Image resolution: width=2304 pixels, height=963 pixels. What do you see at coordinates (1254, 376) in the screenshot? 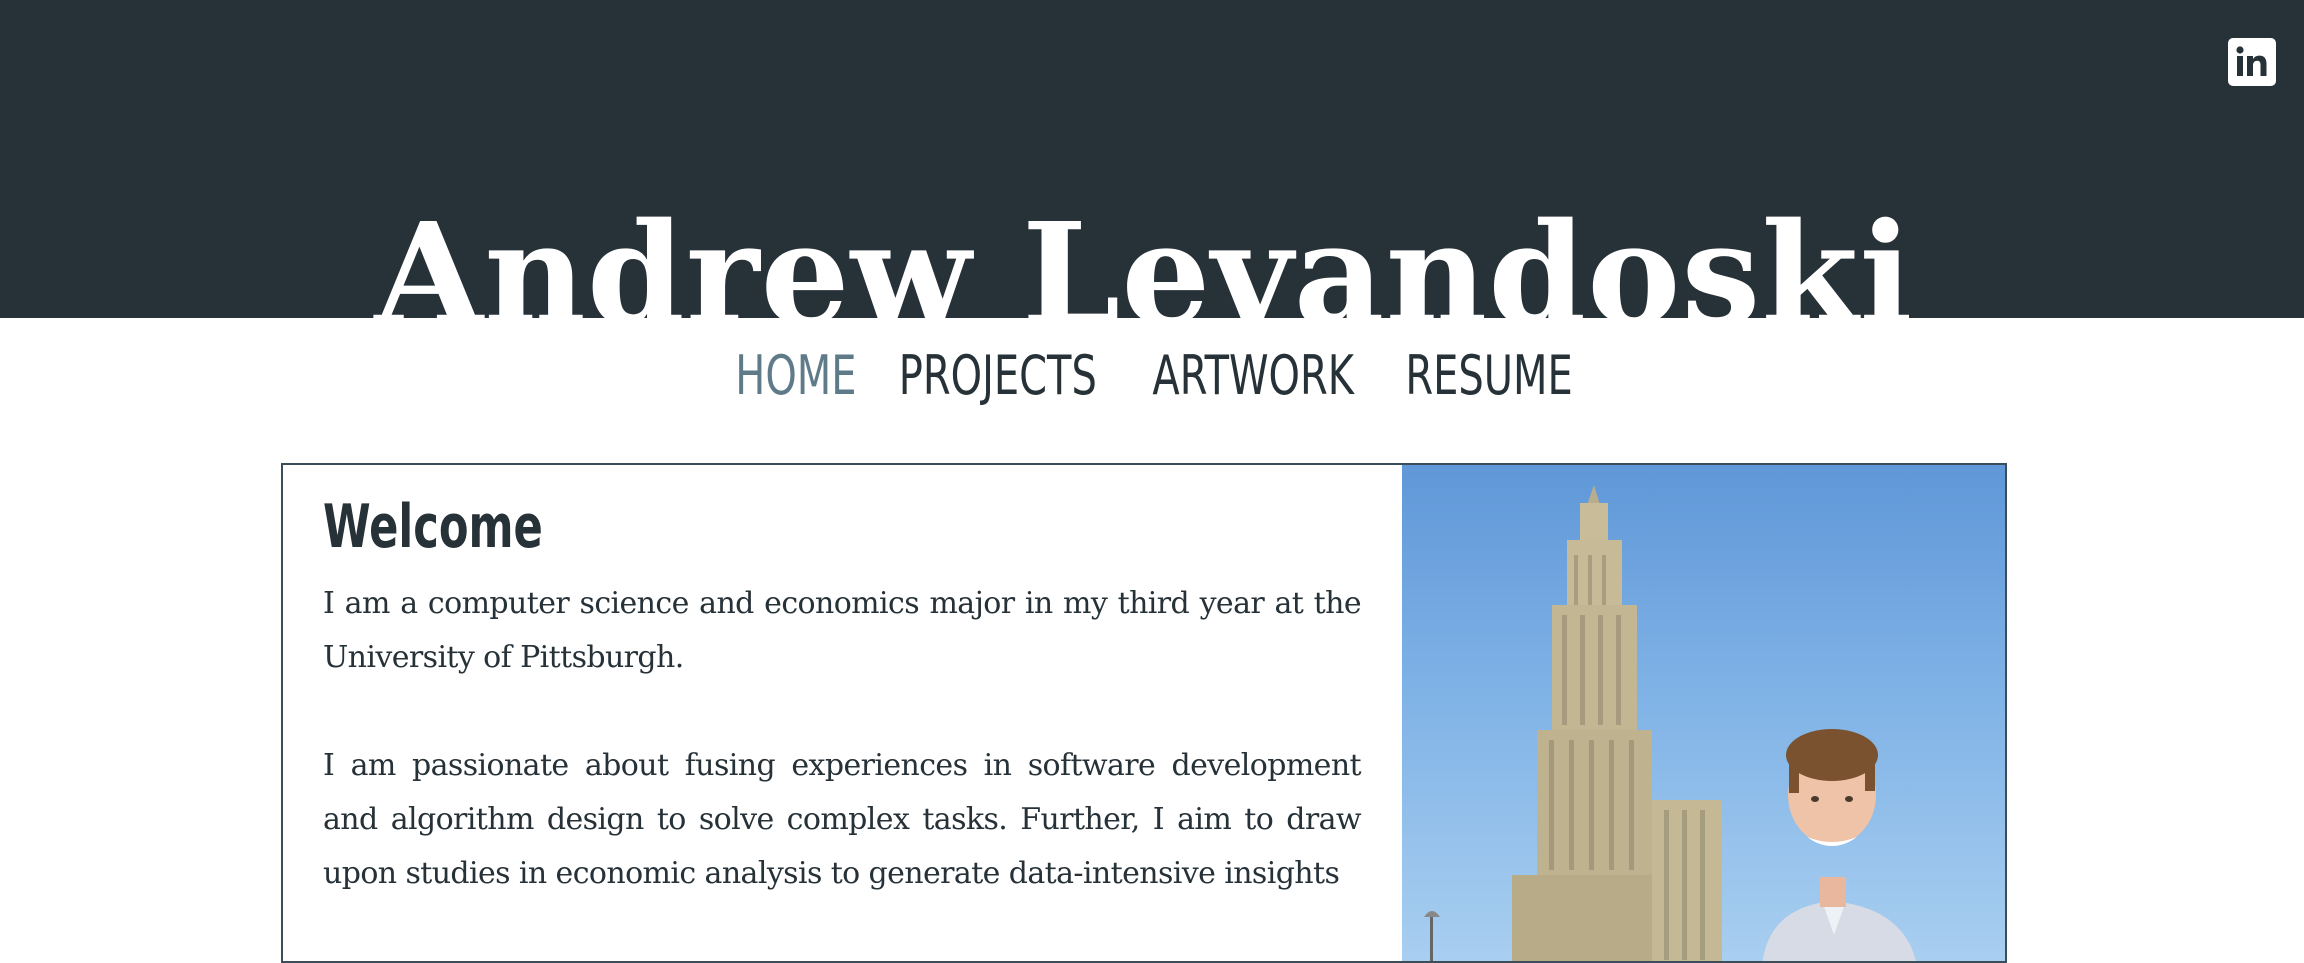
I see `nav-artwork: ARTWORK` at bounding box center [1254, 376].